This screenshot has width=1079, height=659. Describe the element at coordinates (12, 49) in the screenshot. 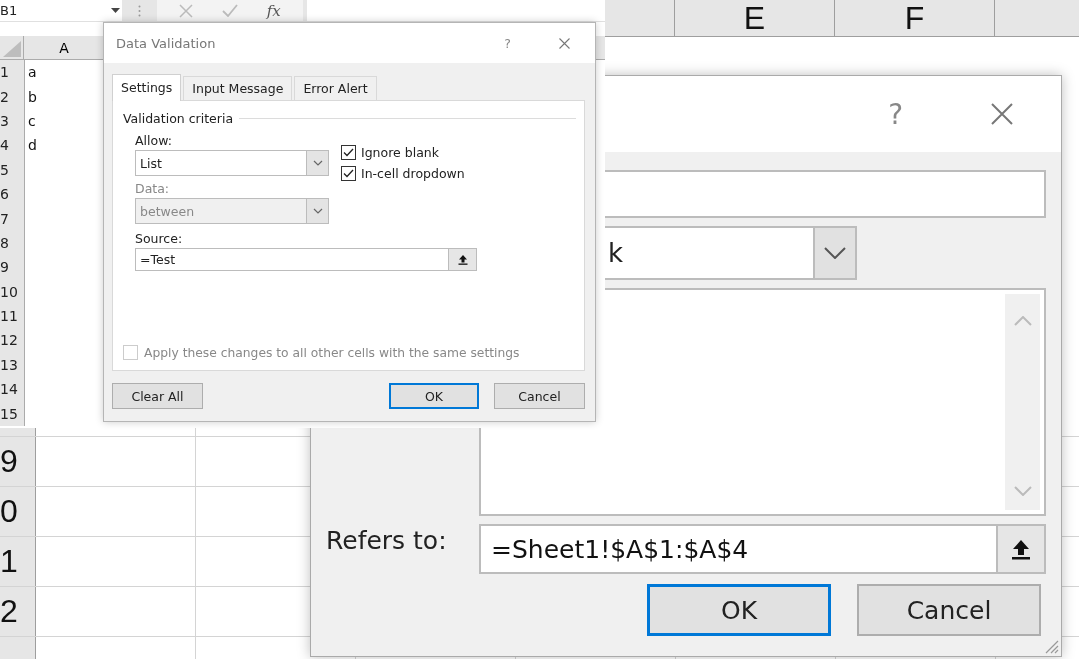

I see `select-all-icon` at that location.